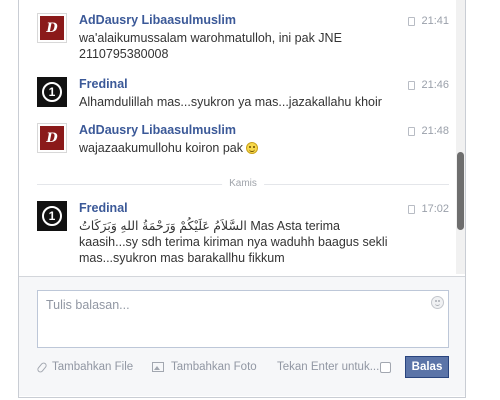 The height and width of the screenshot is (400, 500). I want to click on message-time: 21:48, so click(428, 131).